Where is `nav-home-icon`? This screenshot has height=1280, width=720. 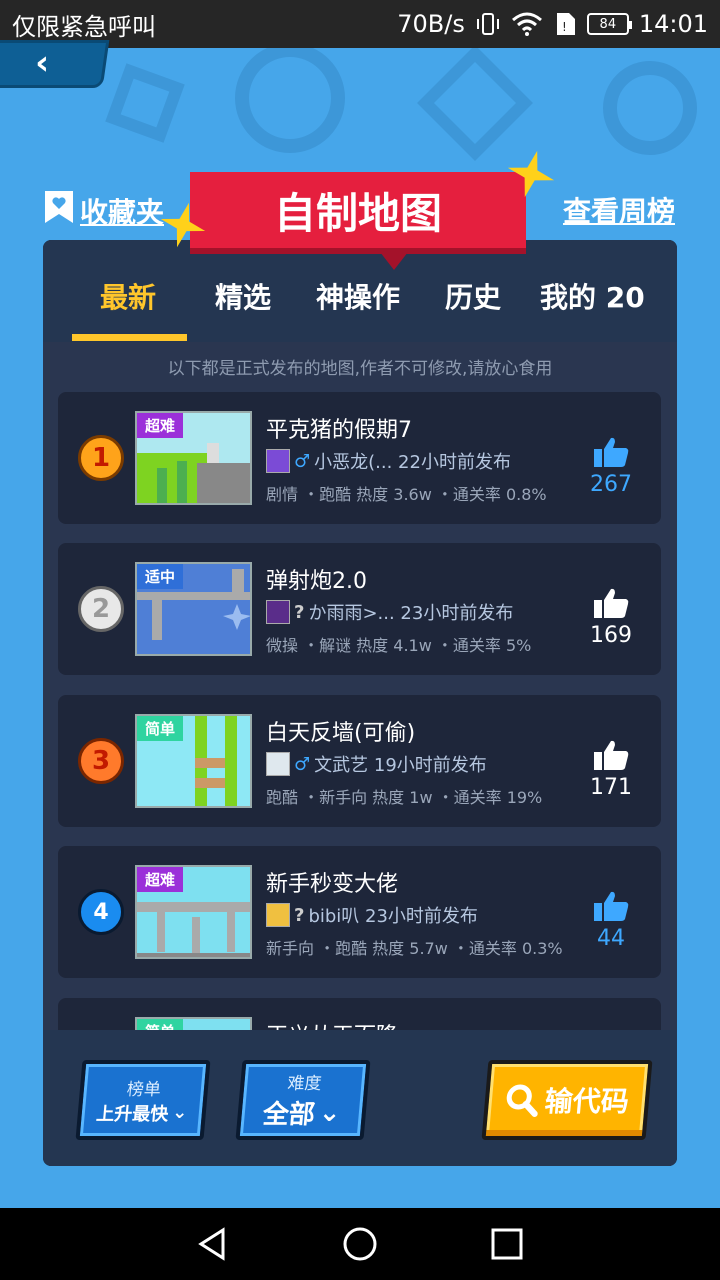 nav-home-icon is located at coordinates (360, 1244).